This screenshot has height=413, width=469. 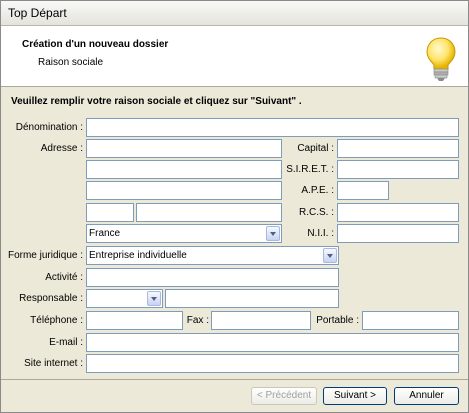 I want to click on header-subtitle: Raison sociale, so click(x=71, y=62).